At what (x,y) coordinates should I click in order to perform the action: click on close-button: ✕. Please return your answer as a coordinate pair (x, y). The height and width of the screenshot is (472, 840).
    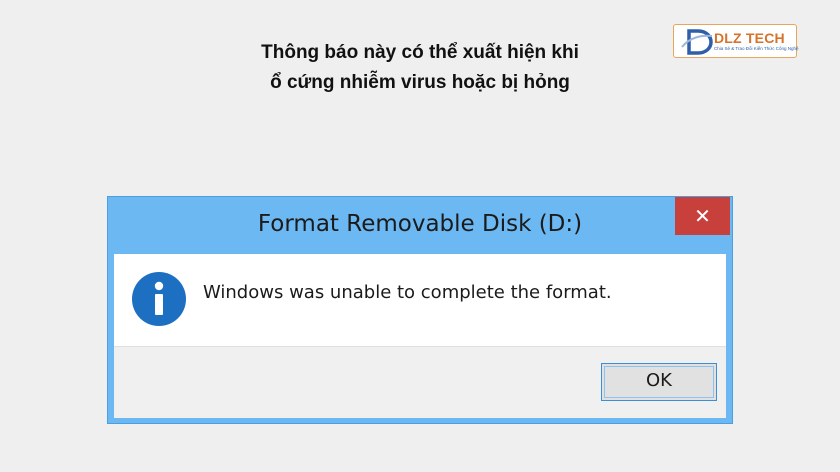
    Looking at the image, I should click on (702, 216).